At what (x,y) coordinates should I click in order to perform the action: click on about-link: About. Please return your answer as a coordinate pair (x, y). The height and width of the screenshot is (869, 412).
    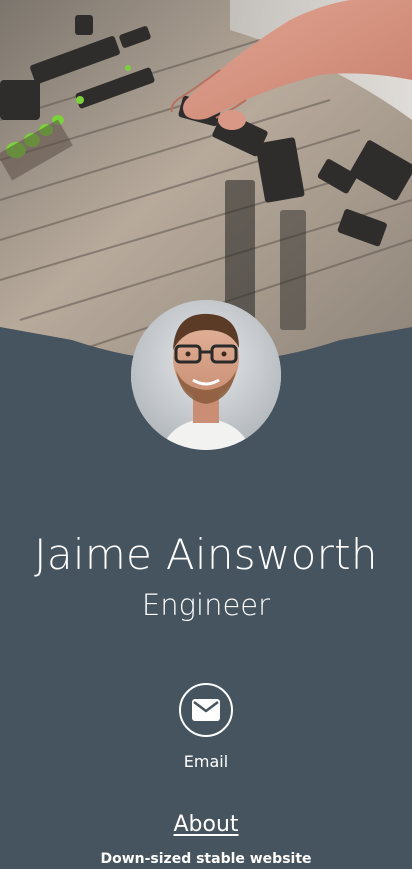
    Looking at the image, I should click on (206, 825).